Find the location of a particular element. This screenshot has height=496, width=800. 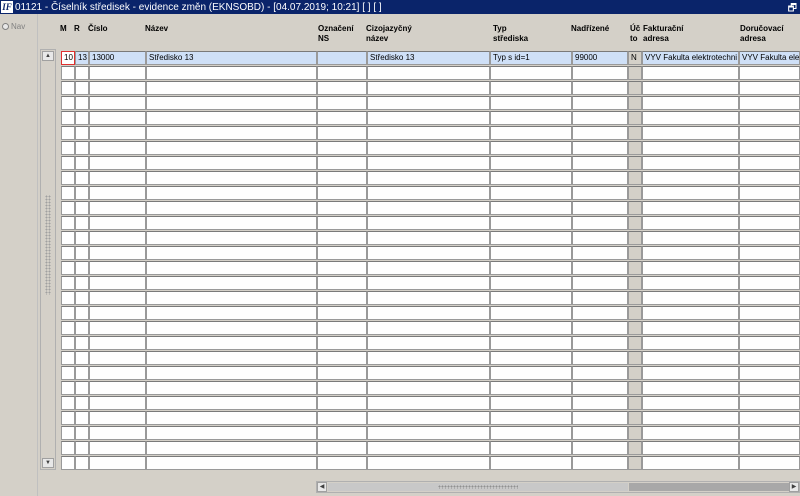

scrollbar-grip is located at coordinates (48, 245).